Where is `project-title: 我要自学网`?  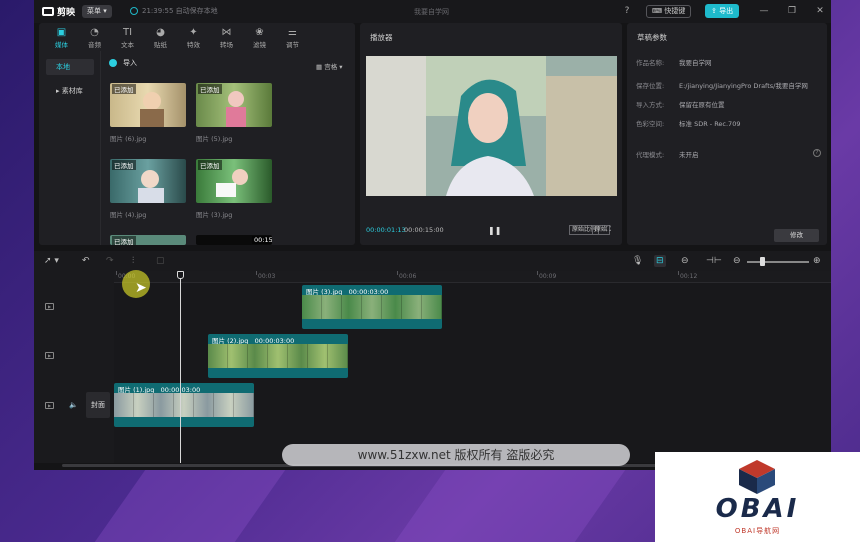
project-title: 我要自学网 is located at coordinates (431, 12).